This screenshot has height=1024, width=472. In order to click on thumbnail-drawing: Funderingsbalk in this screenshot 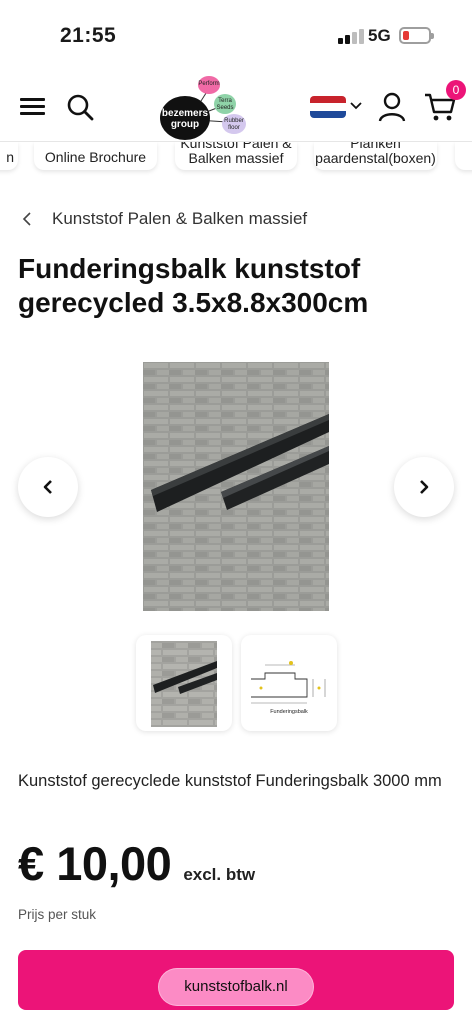, I will do `click(289, 683)`.